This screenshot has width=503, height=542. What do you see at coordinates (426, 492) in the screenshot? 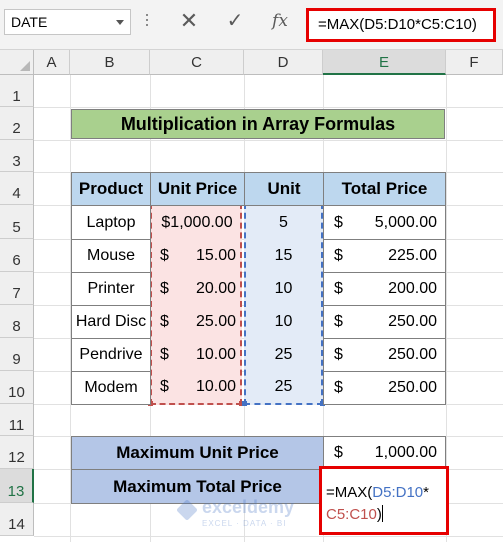
I see `formula-operator: *` at bounding box center [426, 492].